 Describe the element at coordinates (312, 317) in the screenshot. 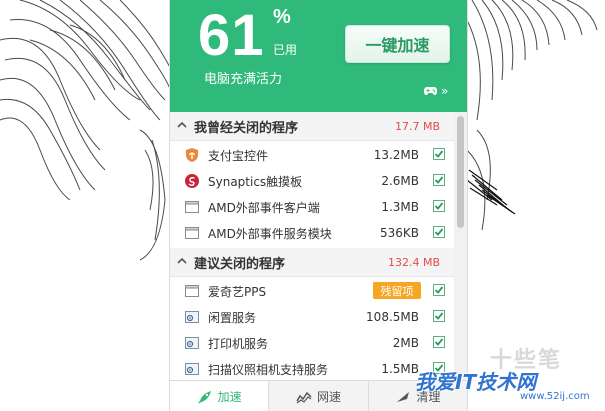

I see `list-item: 闲置服务 108.5MB` at that location.